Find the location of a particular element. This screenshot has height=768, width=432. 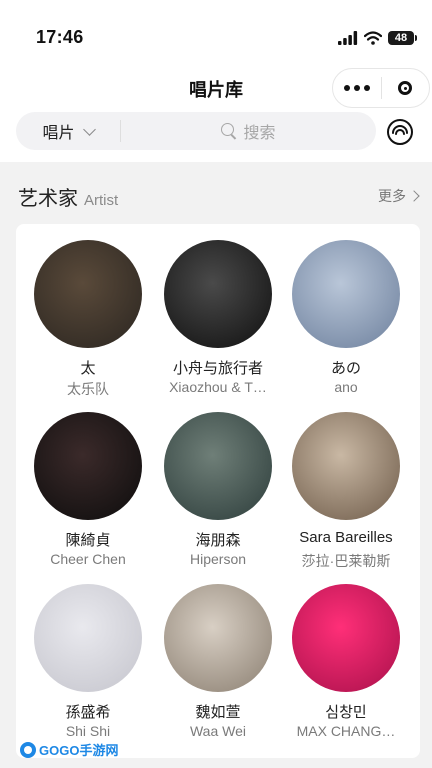

search-input: 搜索 is located at coordinates (248, 131).